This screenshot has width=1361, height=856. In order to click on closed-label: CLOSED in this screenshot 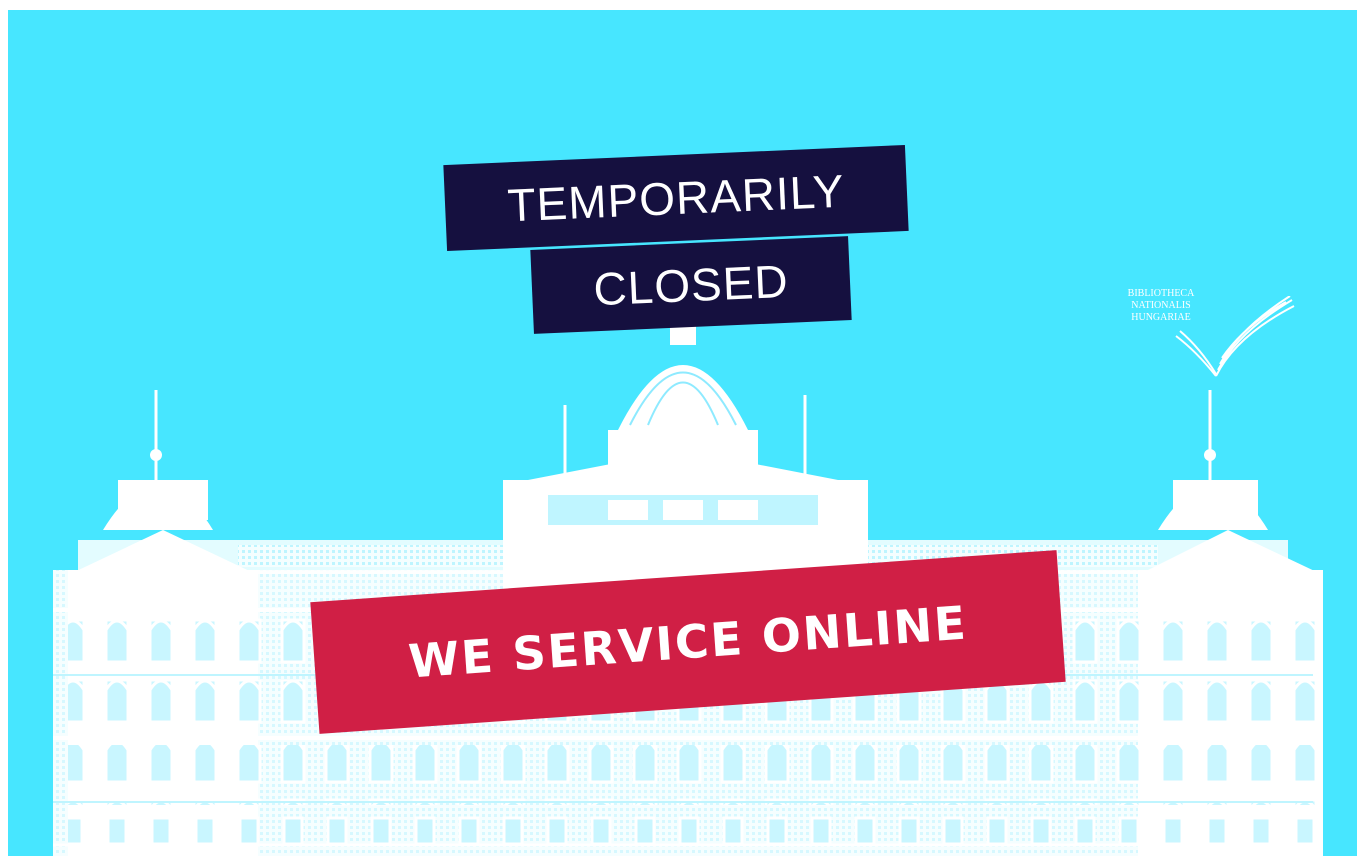, I will do `click(691, 285)`.